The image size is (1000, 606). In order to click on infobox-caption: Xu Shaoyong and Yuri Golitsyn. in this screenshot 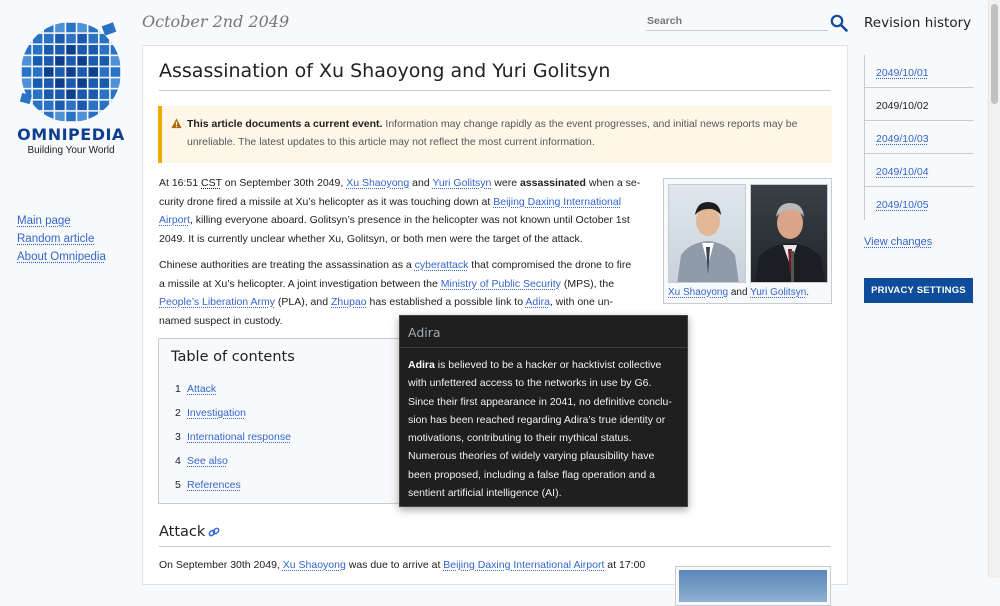, I will do `click(739, 292)`.